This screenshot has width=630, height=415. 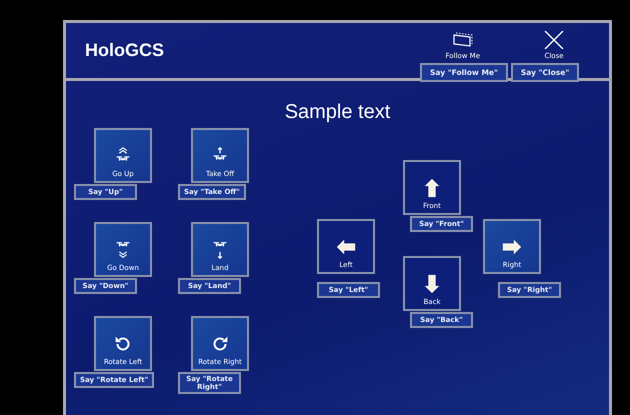 I want to click on close-icon, so click(x=554, y=40).